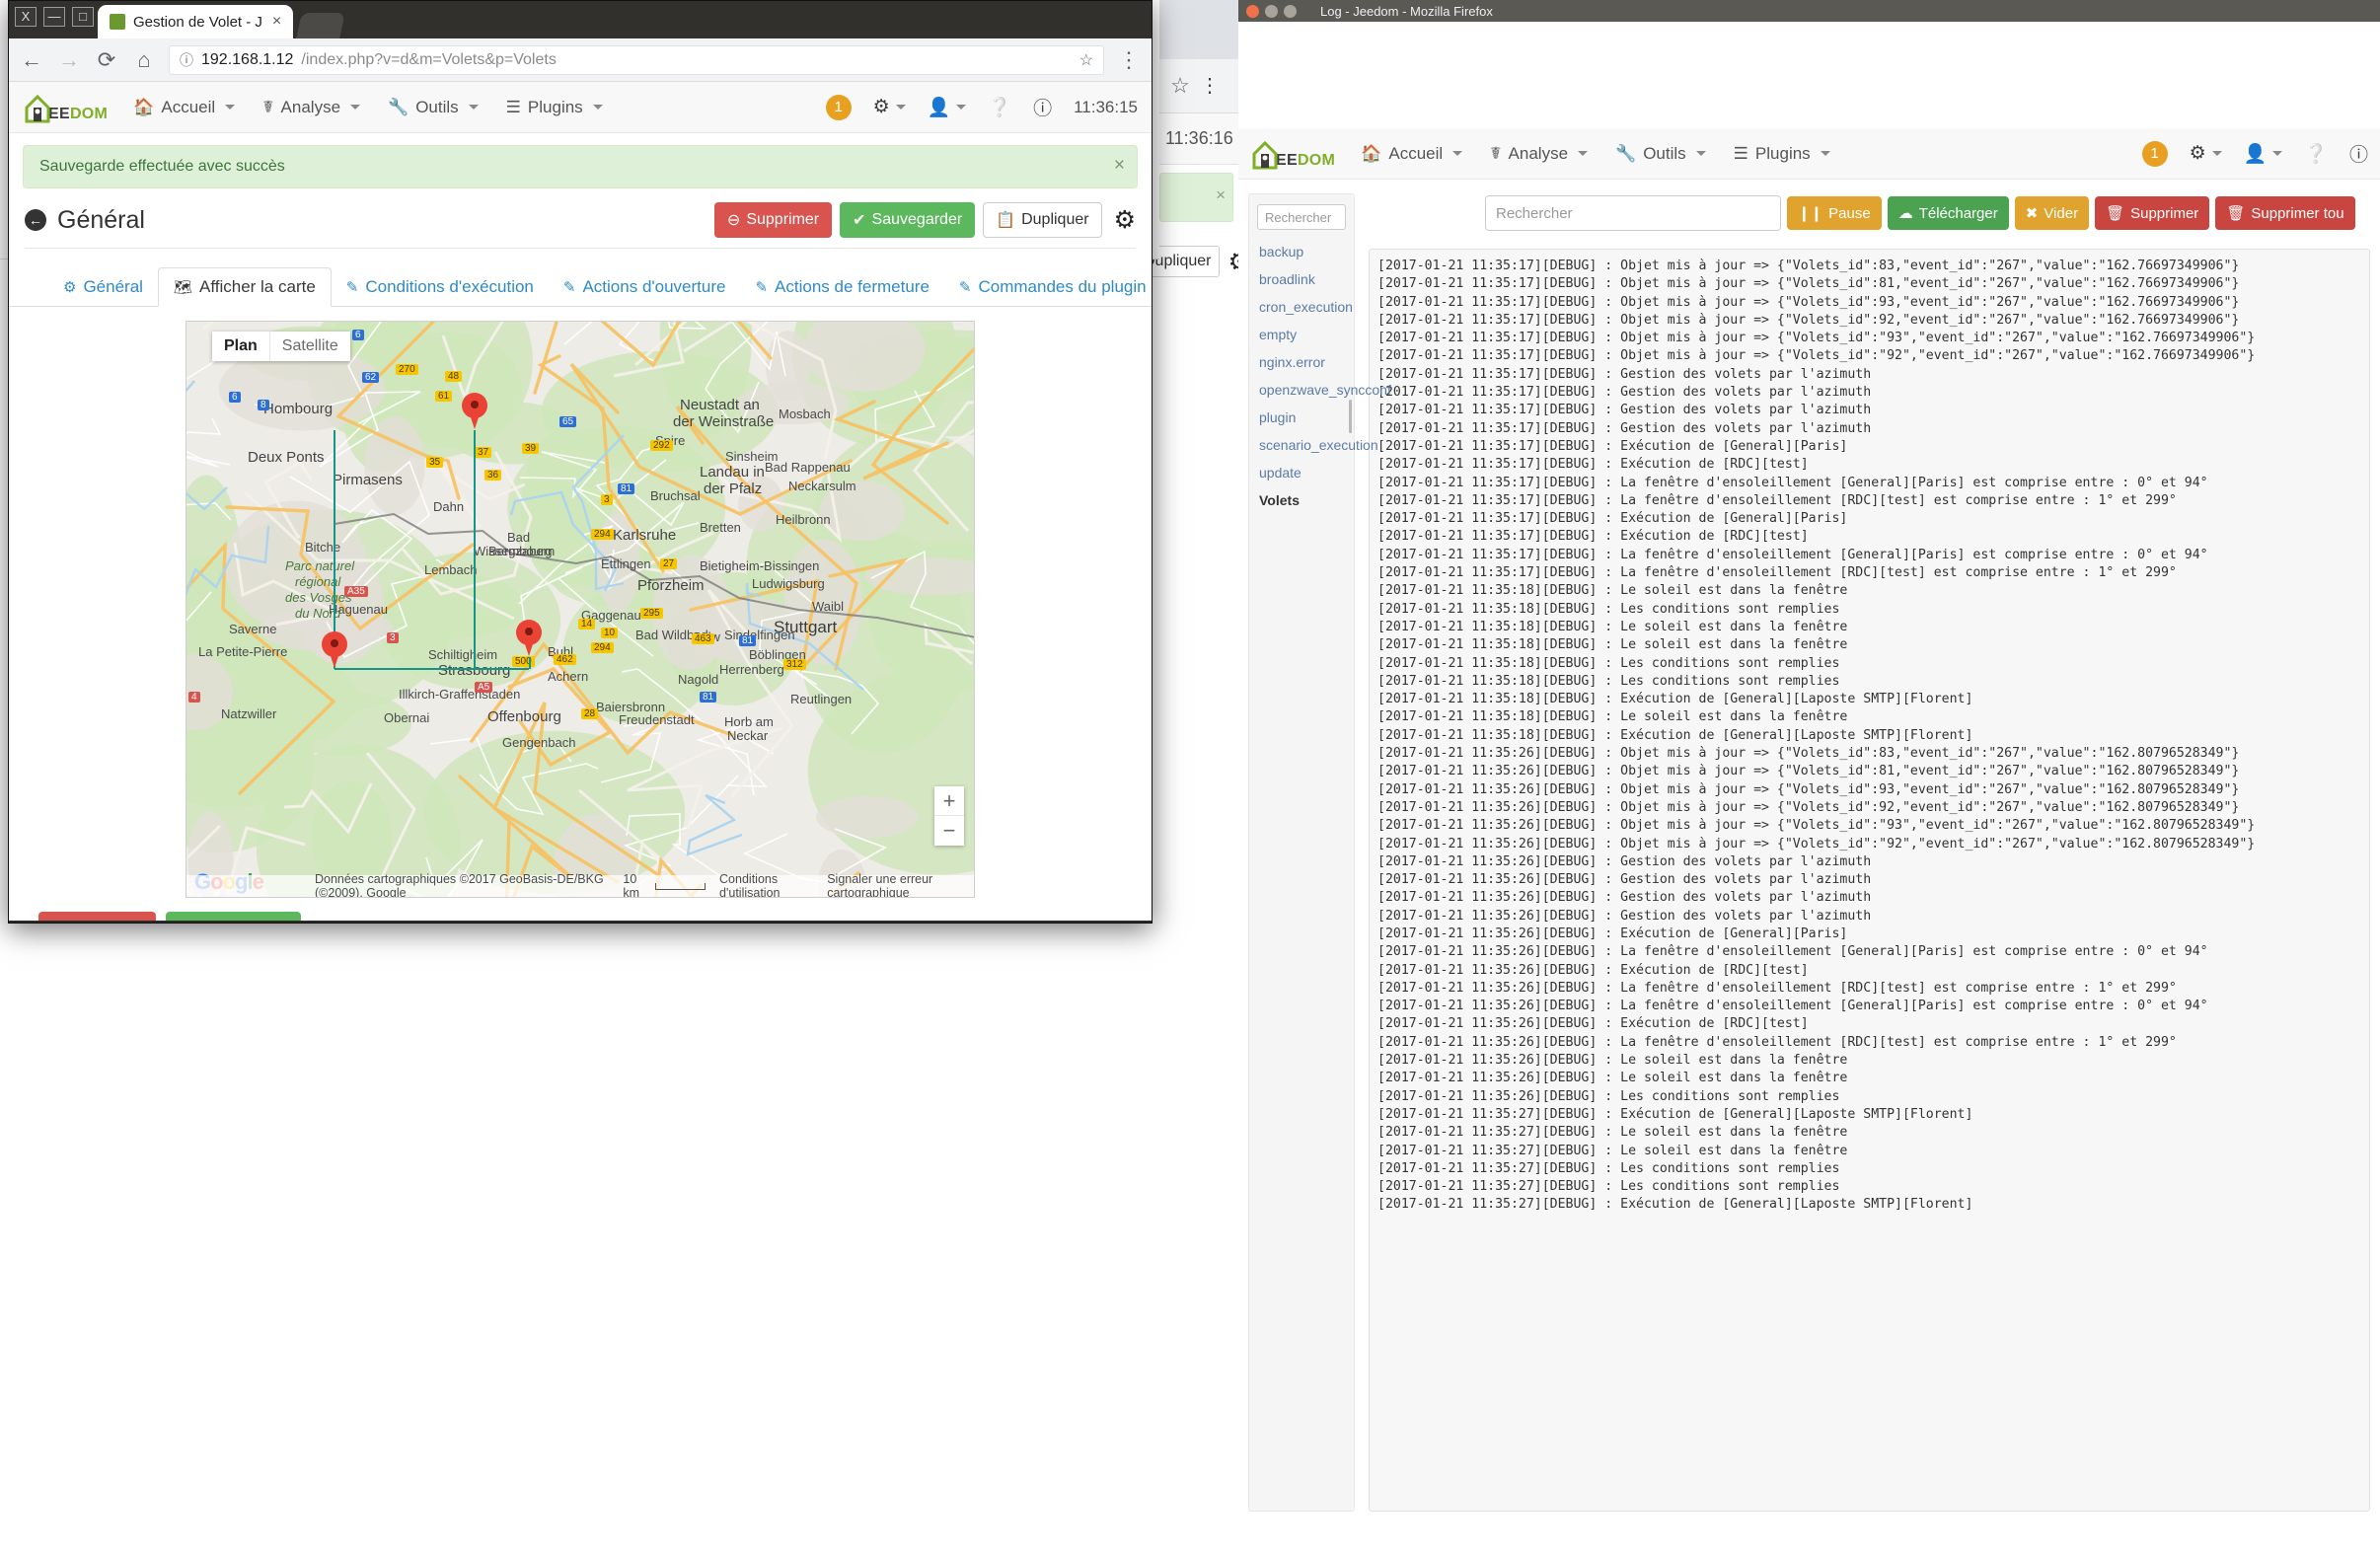  What do you see at coordinates (1834, 213) in the screenshot?
I see `pause-button: ❙❙ Pause` at bounding box center [1834, 213].